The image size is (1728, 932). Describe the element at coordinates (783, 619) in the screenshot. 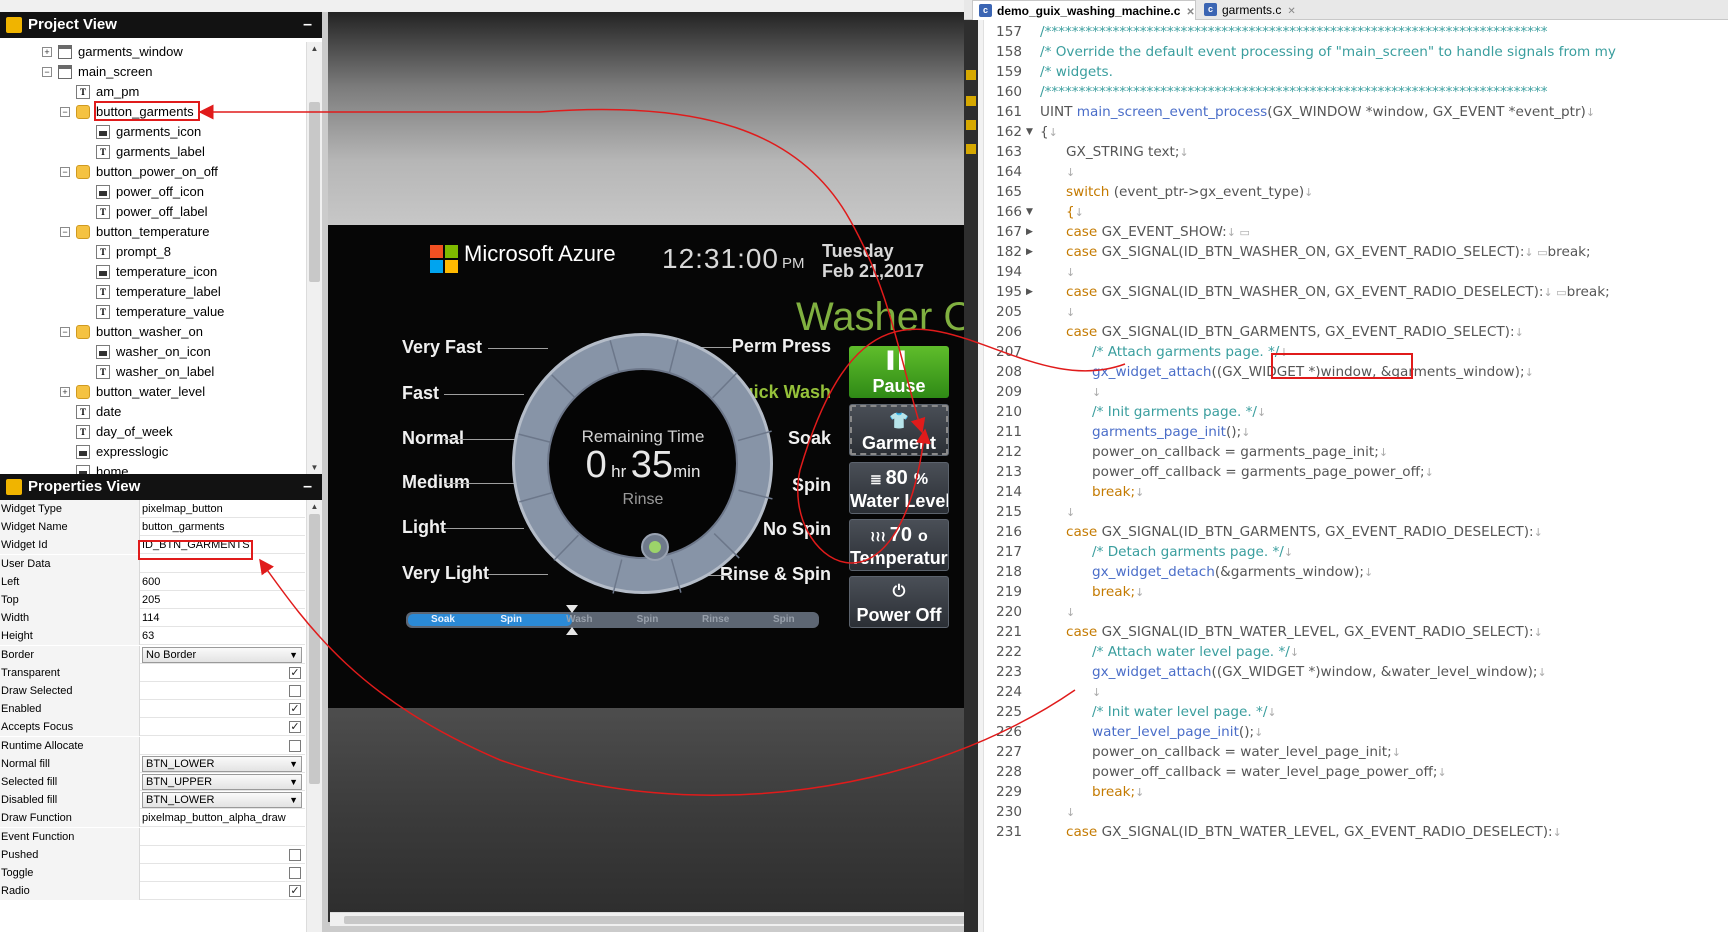

I see `progress-step-label: Spin` at that location.